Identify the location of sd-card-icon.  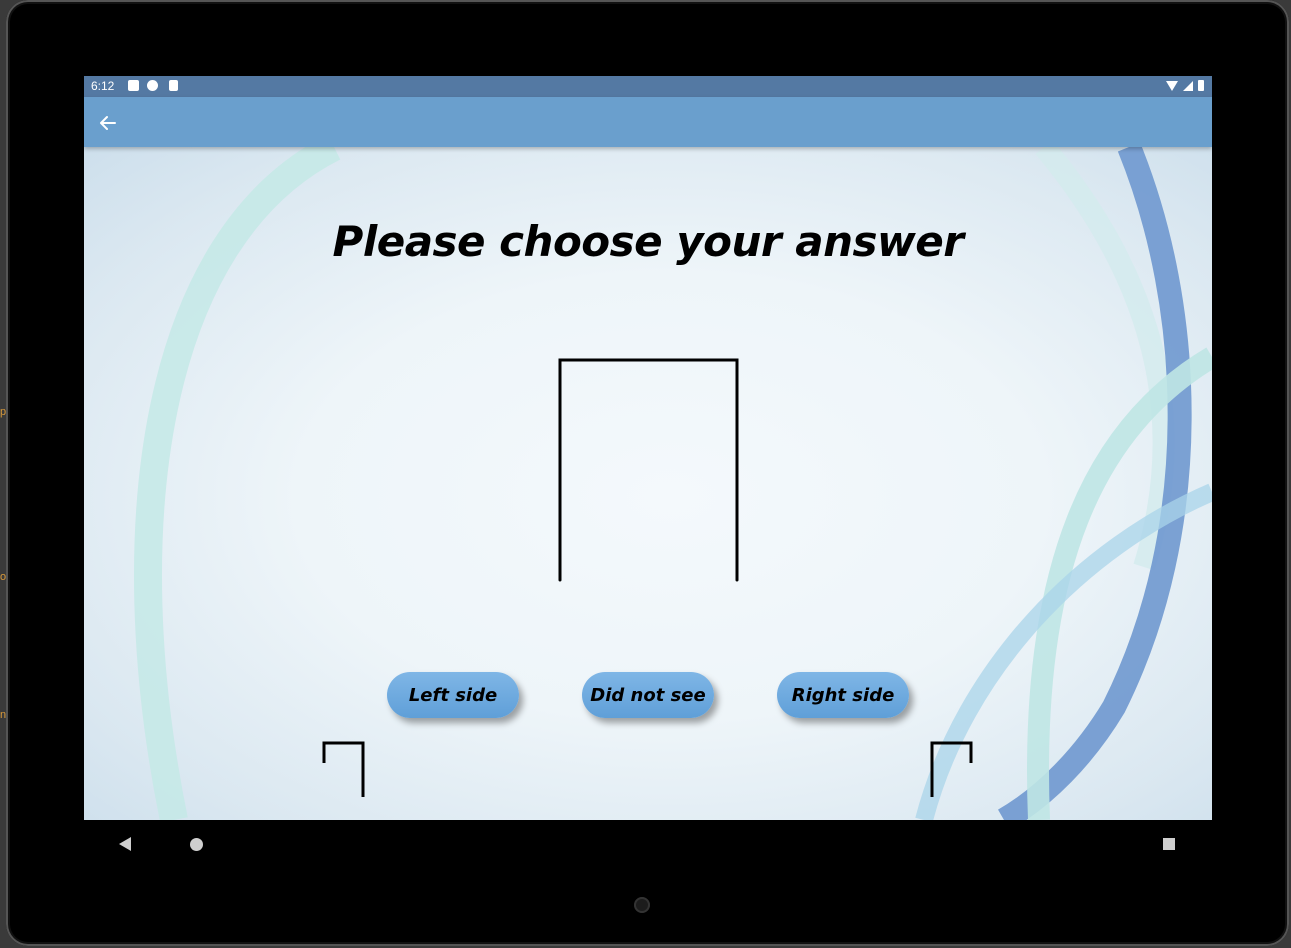
(173, 85).